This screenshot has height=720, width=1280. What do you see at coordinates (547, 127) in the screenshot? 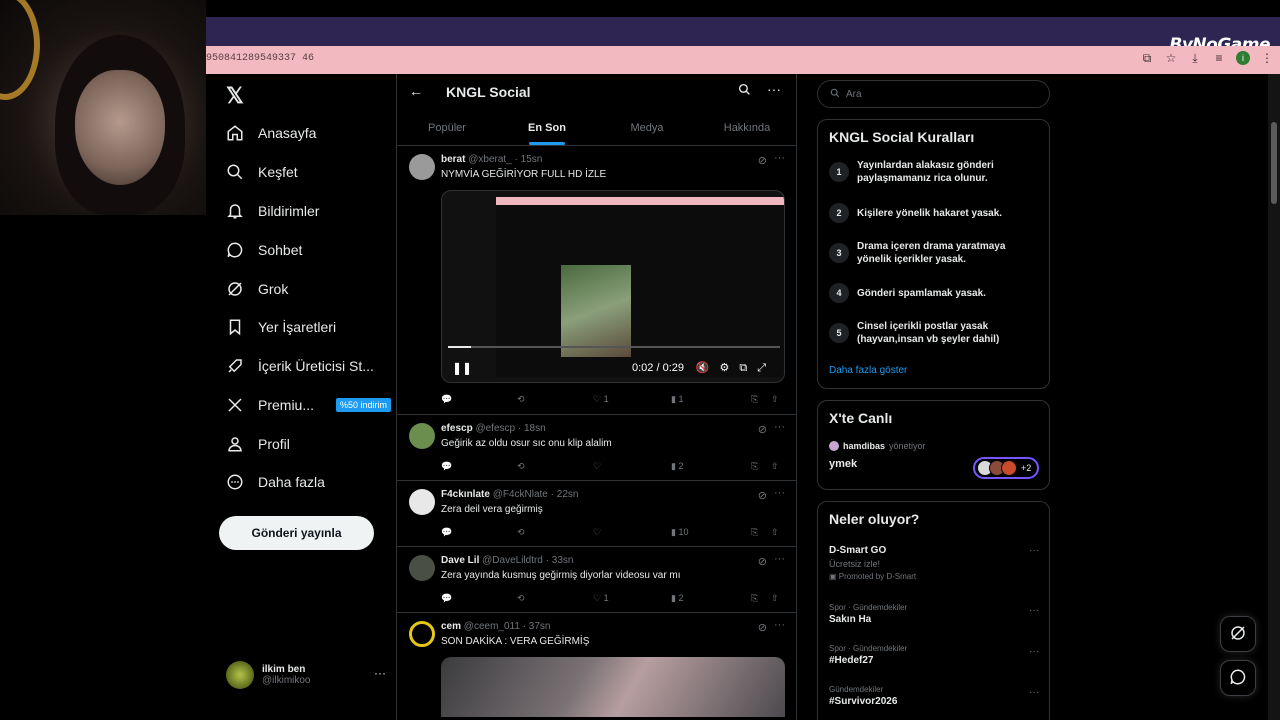
I see `tab-latest: En Son` at bounding box center [547, 127].